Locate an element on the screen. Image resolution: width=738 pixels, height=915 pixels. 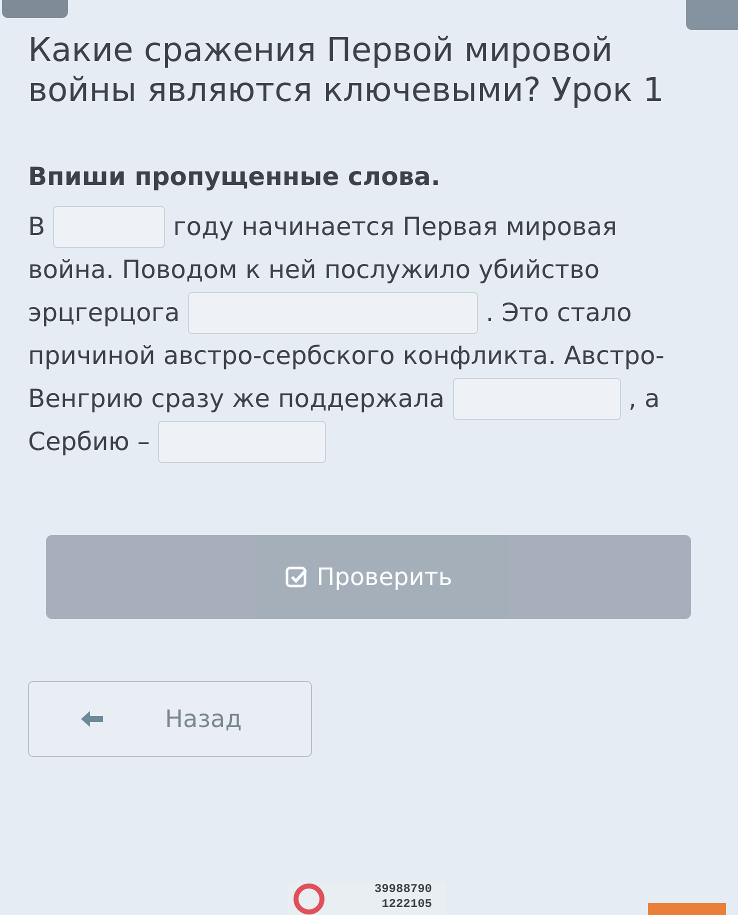
header-bar is located at coordinates (35, 9).